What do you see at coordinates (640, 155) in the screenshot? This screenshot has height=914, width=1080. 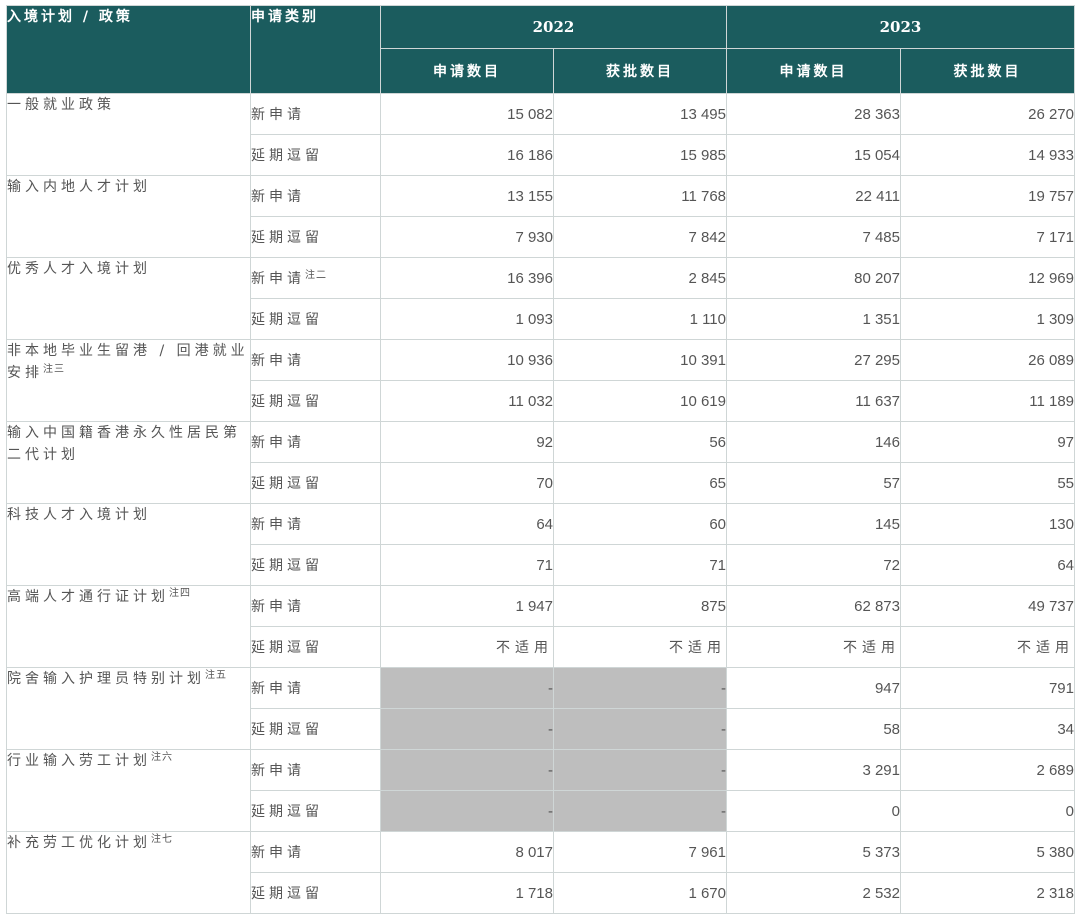 I see `cell-approved-2022: 15 985` at bounding box center [640, 155].